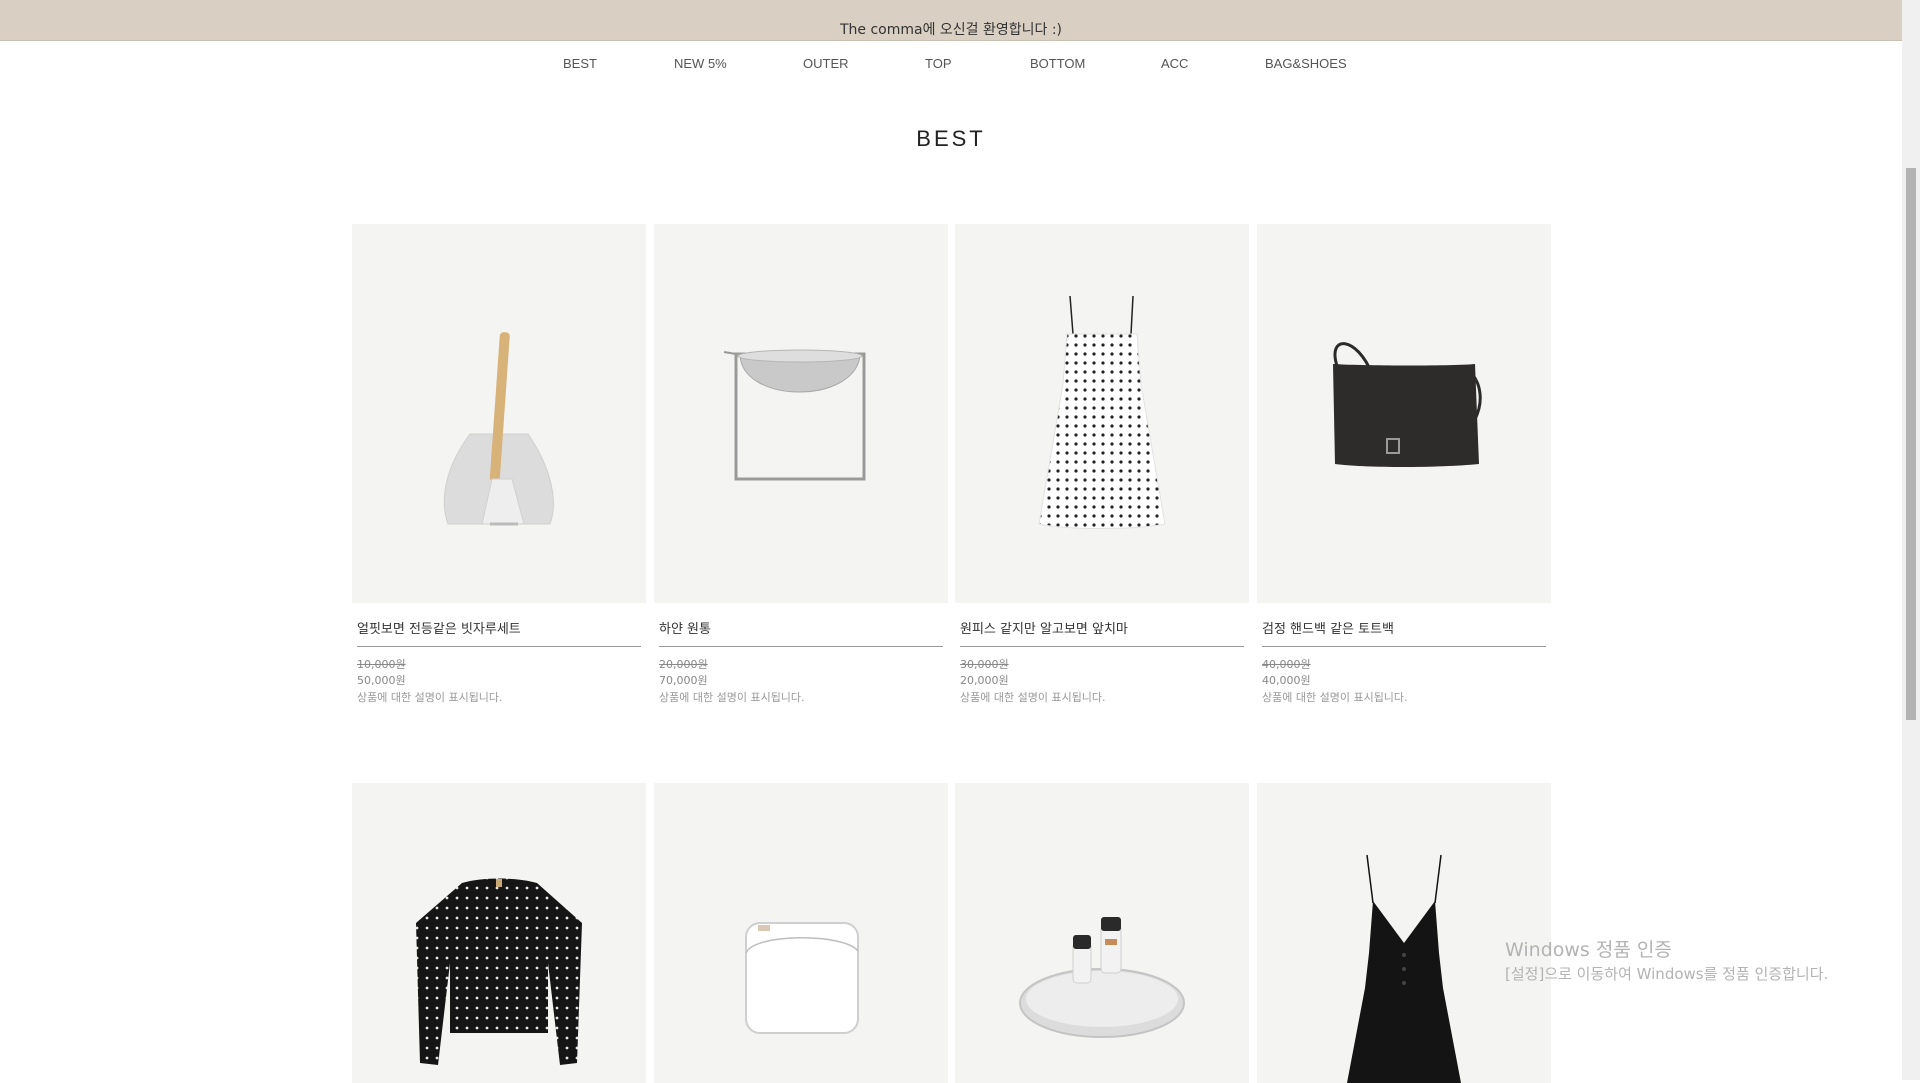 Image resolution: width=1920 pixels, height=1083 pixels. I want to click on nav-item-bag-shoes: BAG&SHOES, so click(1306, 63).